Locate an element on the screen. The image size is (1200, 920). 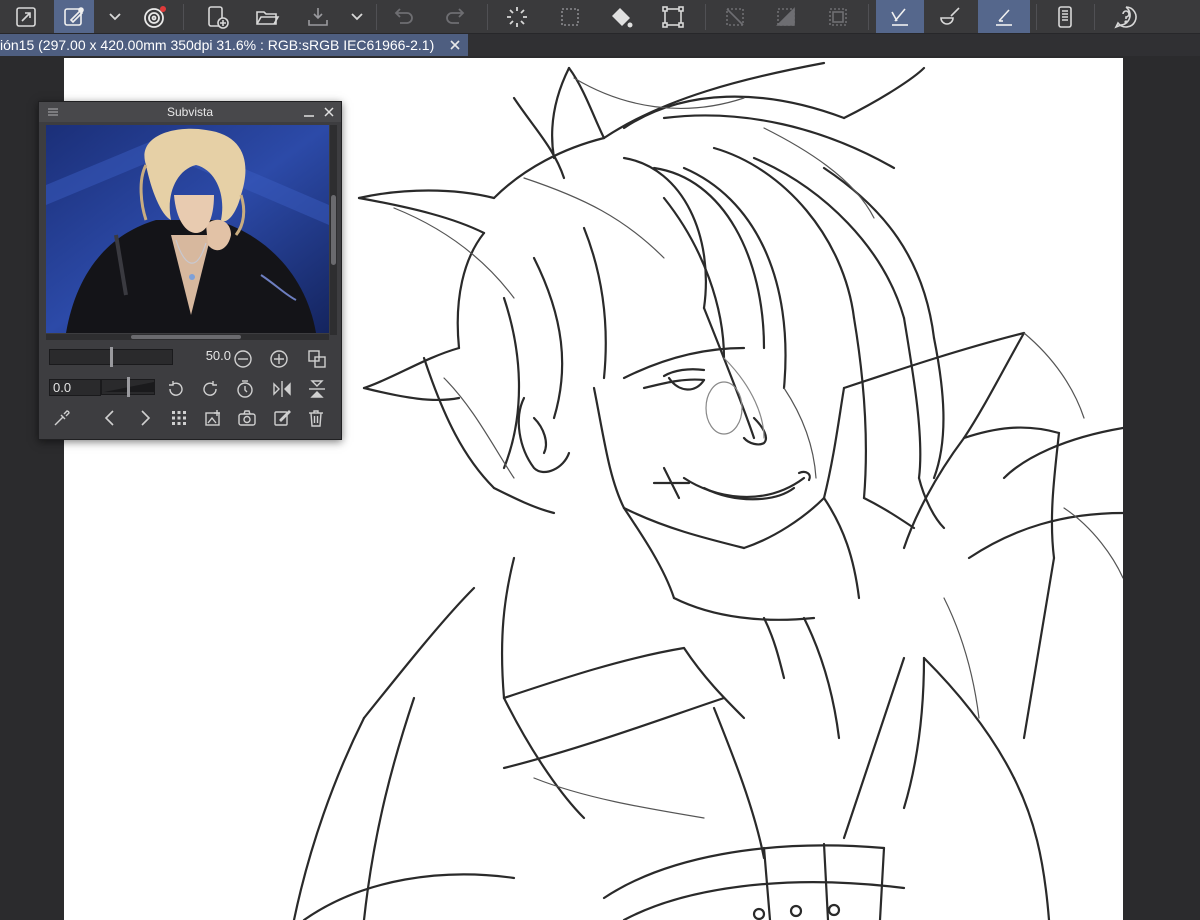
zoom-slider is located at coordinates (111, 357).